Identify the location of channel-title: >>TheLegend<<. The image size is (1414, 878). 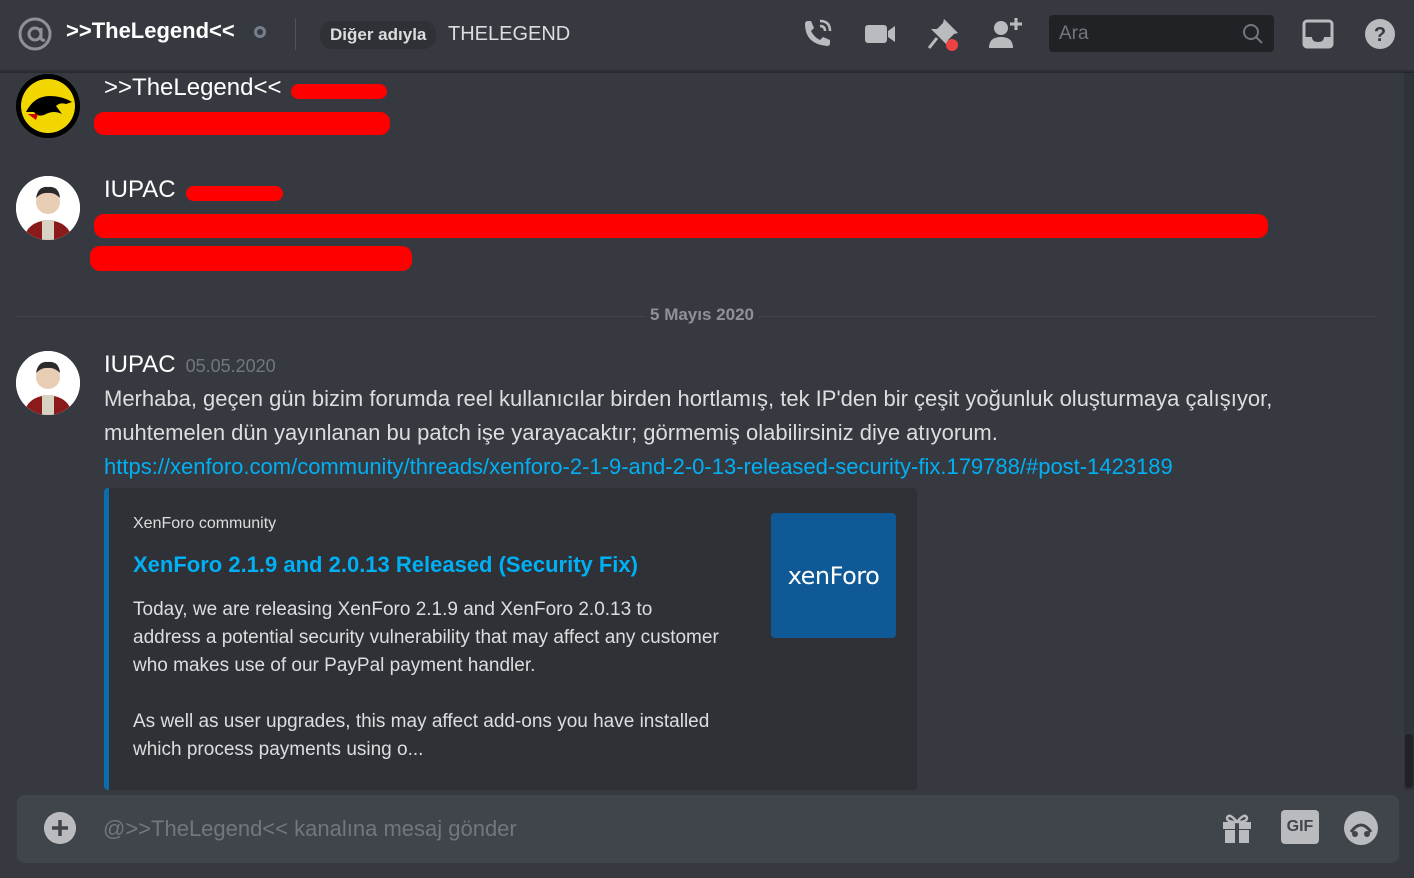
(150, 30).